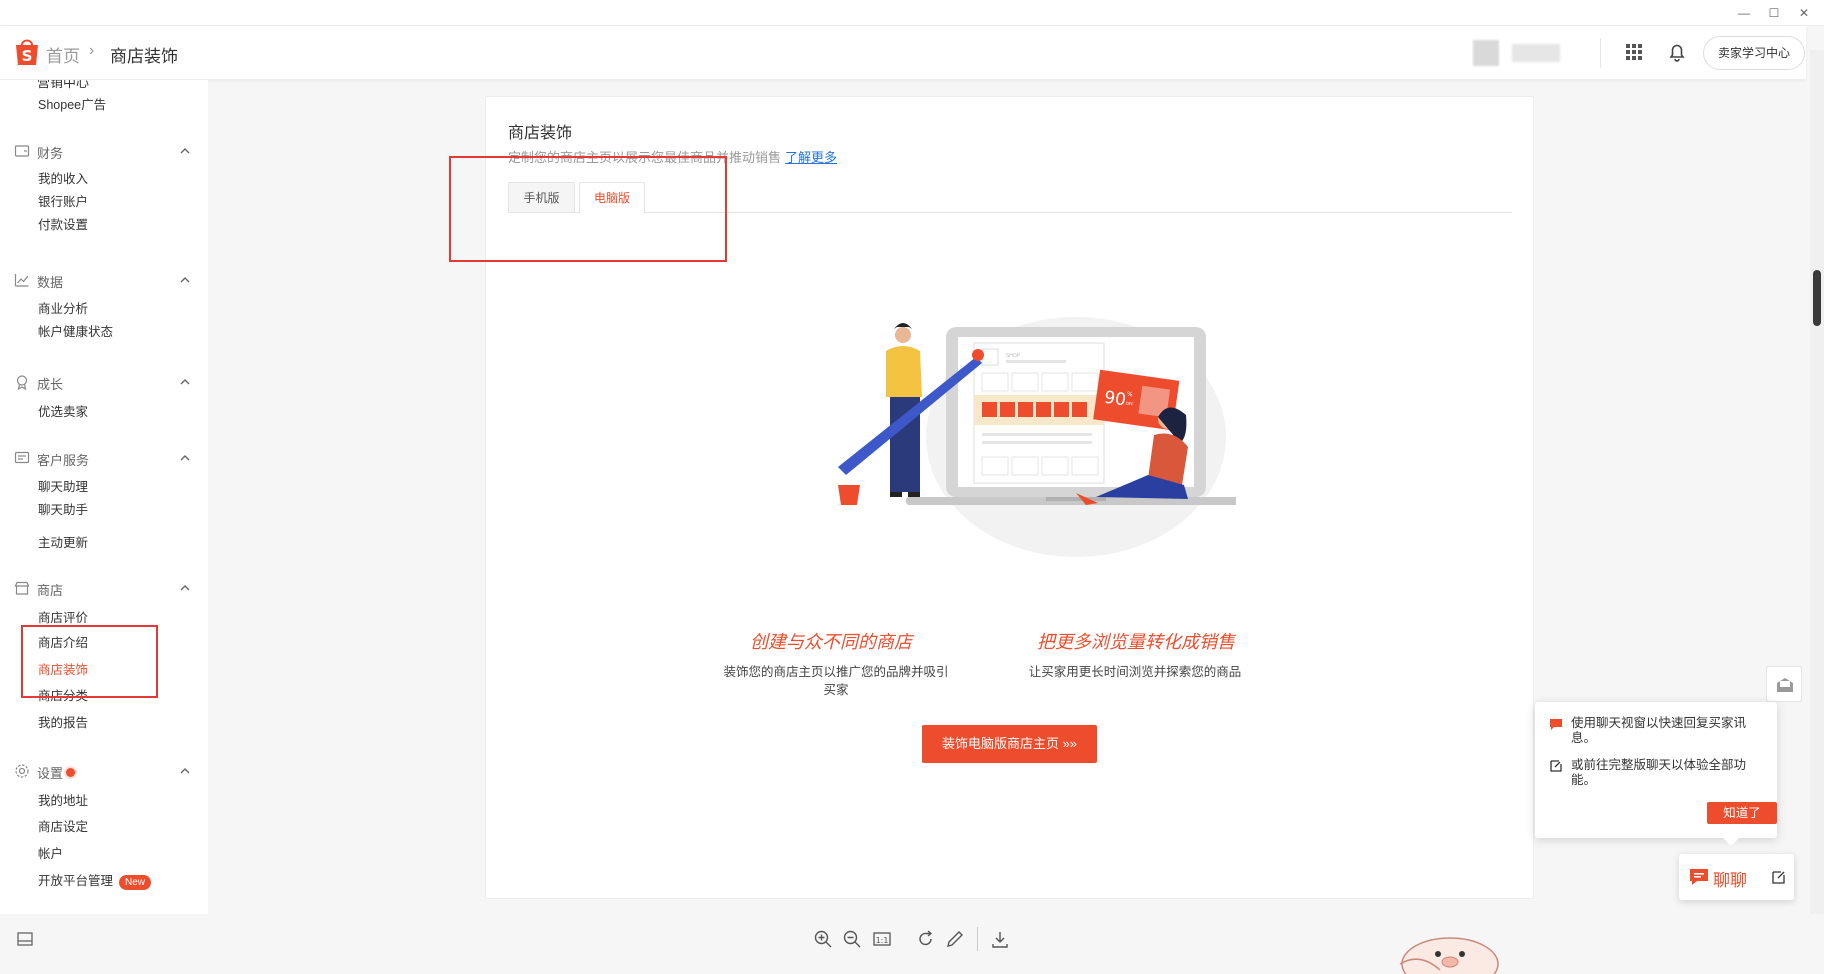 Image resolution: width=1824 pixels, height=974 pixels. I want to click on sidebar-item-chat-assistant: 聊天助理, so click(63, 485).